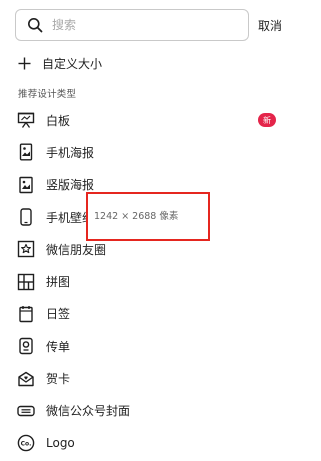 The height and width of the screenshot is (461, 321). Describe the element at coordinates (58, 314) in the screenshot. I see `list-item-label: 日签` at that location.